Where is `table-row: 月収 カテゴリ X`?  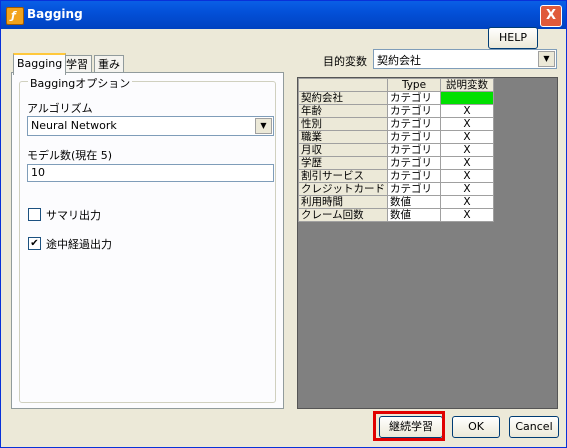 table-row: 月収 カテゴリ X is located at coordinates (396, 150).